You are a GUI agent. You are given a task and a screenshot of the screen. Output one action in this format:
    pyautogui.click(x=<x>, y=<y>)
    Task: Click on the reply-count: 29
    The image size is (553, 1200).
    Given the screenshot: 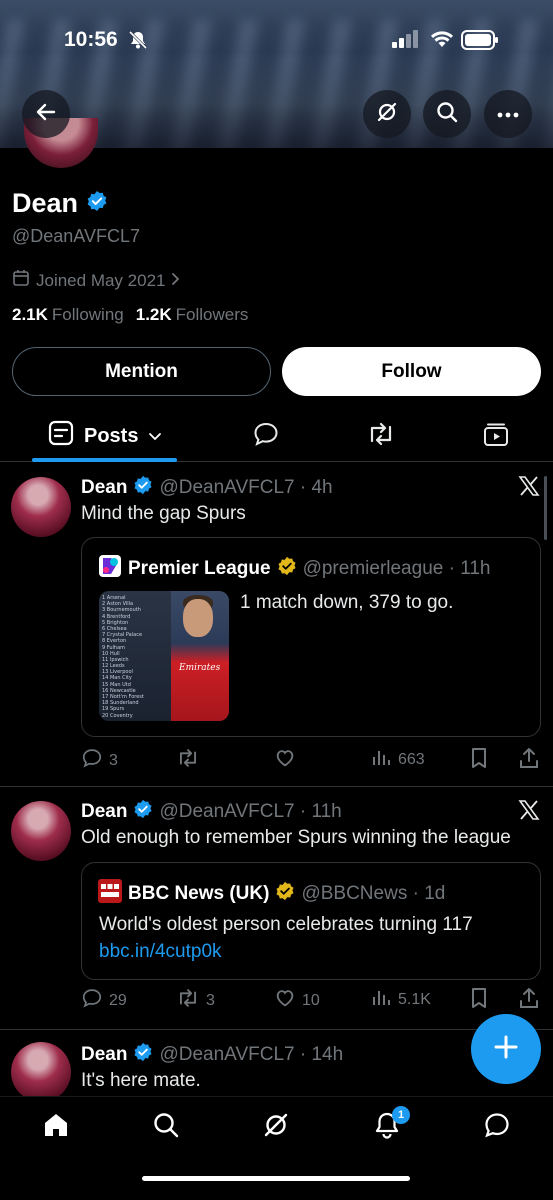 What is the action you would take?
    pyautogui.click(x=118, y=1000)
    